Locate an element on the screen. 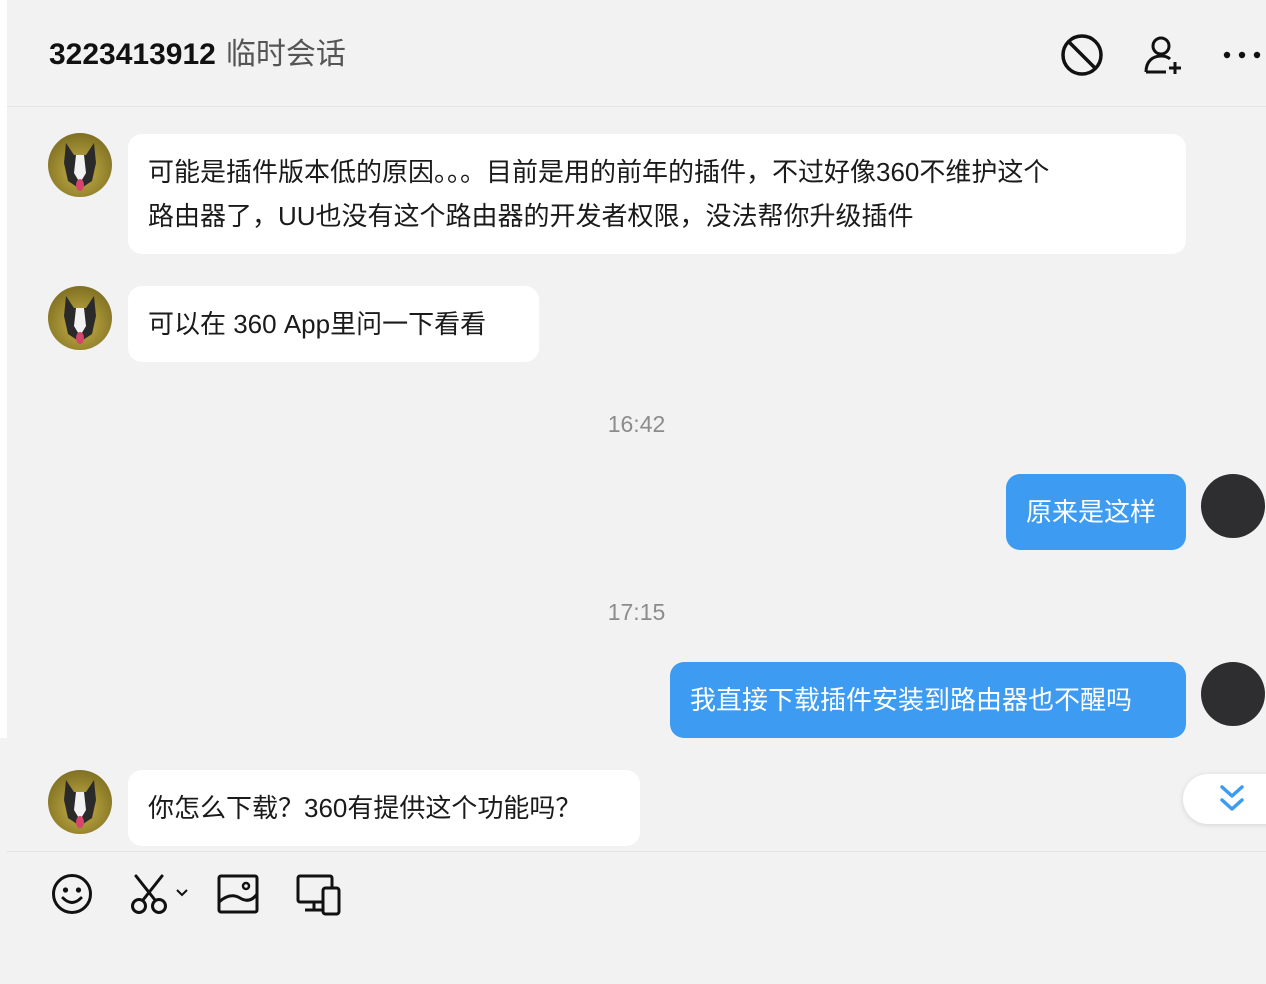 This screenshot has width=1266, height=984. message-bubble-incoming: 你怎么下载？360有提供这个功能吗？ is located at coordinates (384, 808).